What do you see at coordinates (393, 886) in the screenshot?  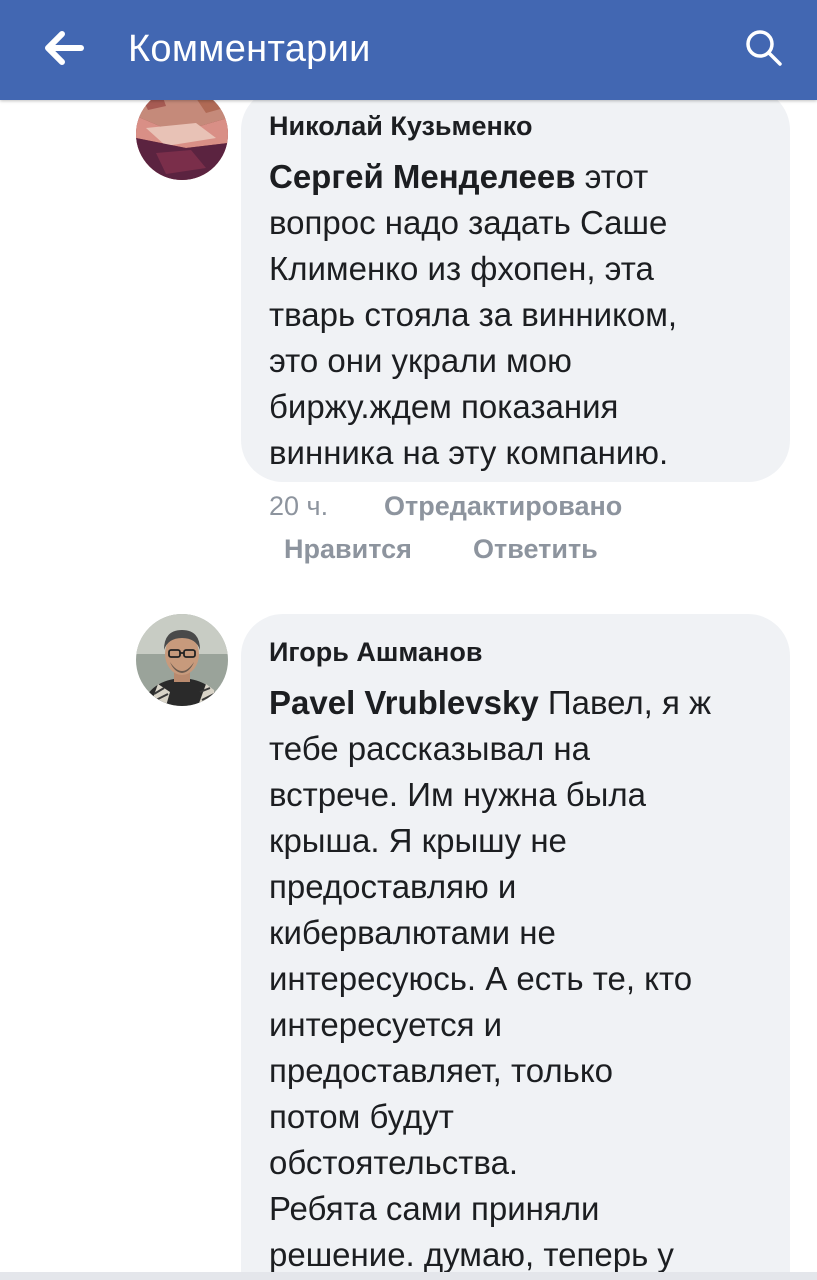 I see `comment-text-line: предоставляю и` at bounding box center [393, 886].